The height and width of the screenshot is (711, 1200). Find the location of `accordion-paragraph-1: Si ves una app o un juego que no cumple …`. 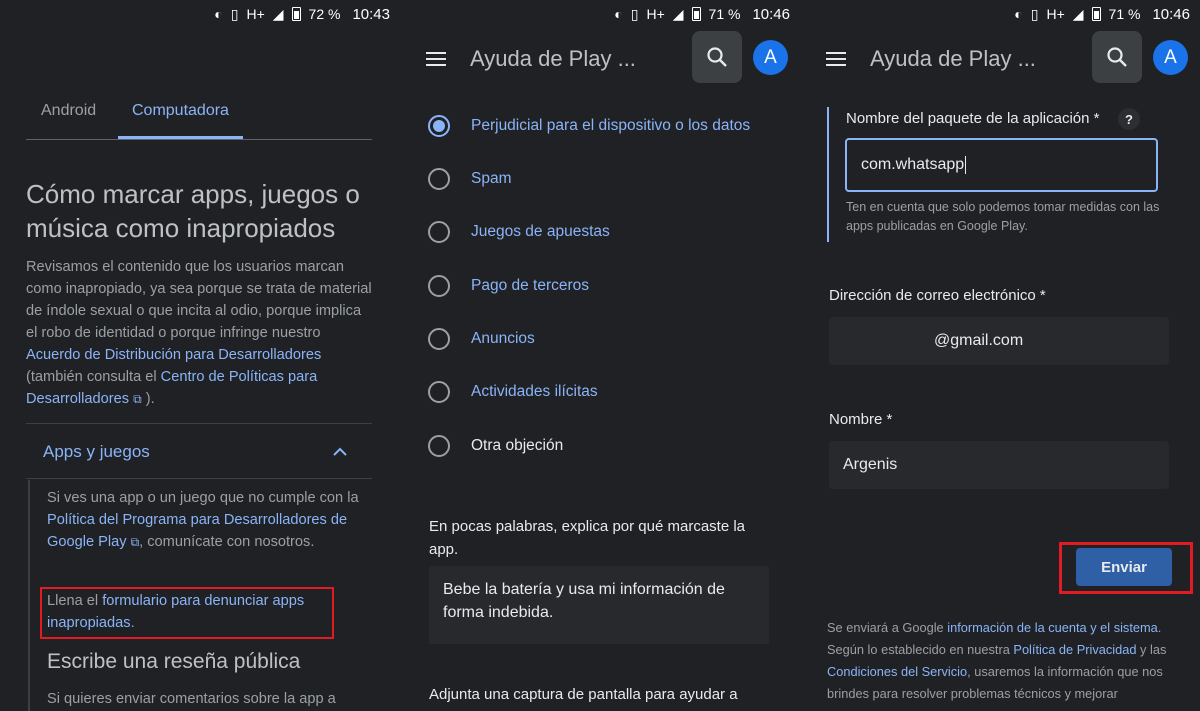

accordion-paragraph-1: Si ves una app o un juego que no cumple … is located at coordinates (209, 520).